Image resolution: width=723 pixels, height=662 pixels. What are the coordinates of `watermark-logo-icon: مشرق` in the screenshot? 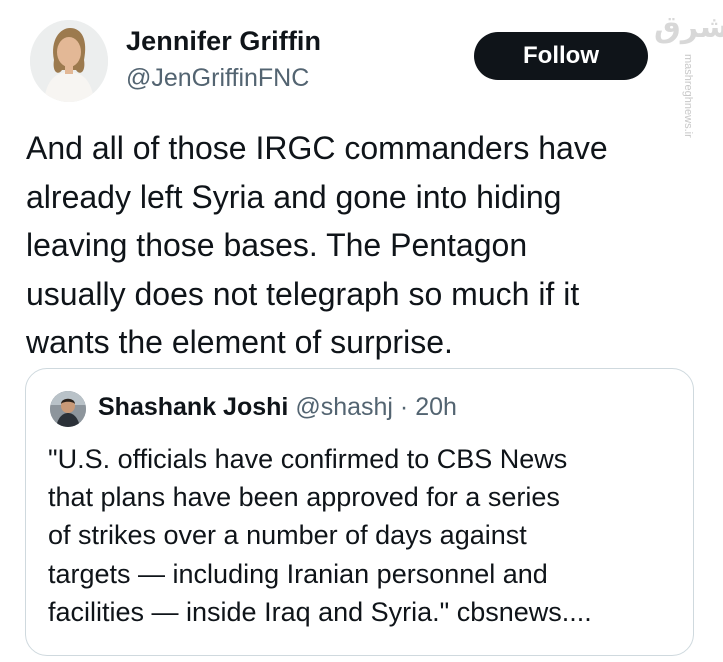 It's located at (688, 27).